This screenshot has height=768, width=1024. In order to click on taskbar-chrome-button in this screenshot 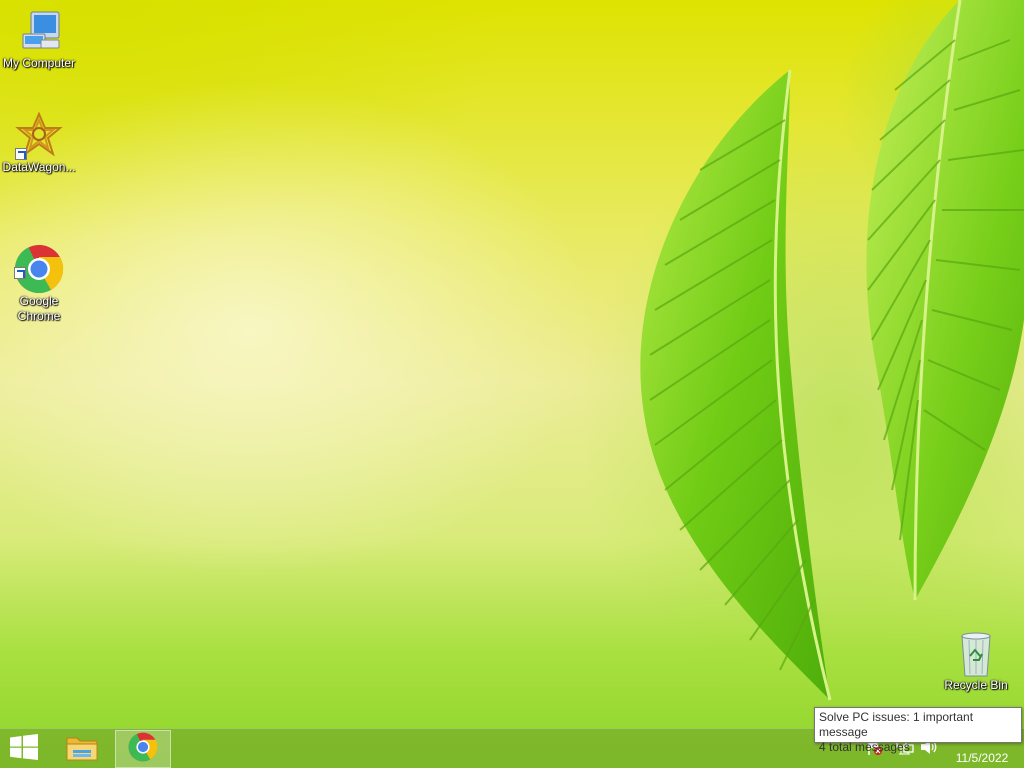, I will do `click(143, 749)`.